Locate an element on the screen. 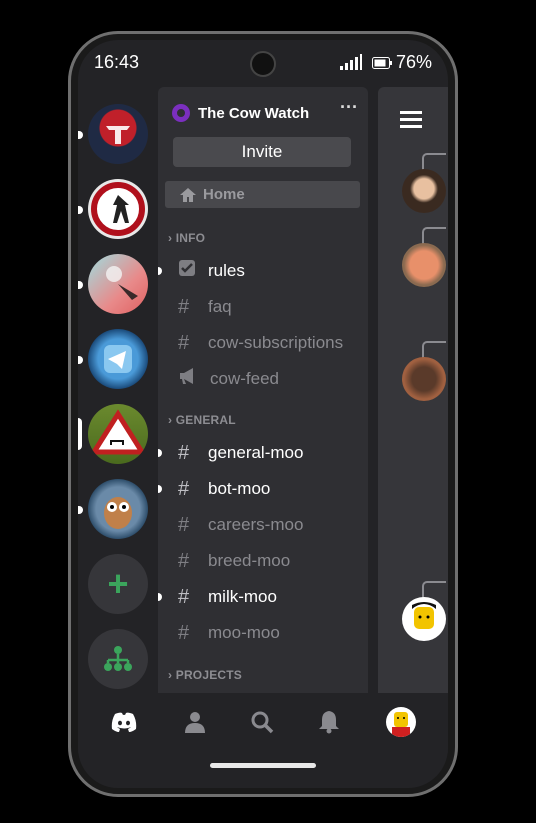 The height and width of the screenshot is (823, 536). channel-faq: # faq is located at coordinates (205, 307).